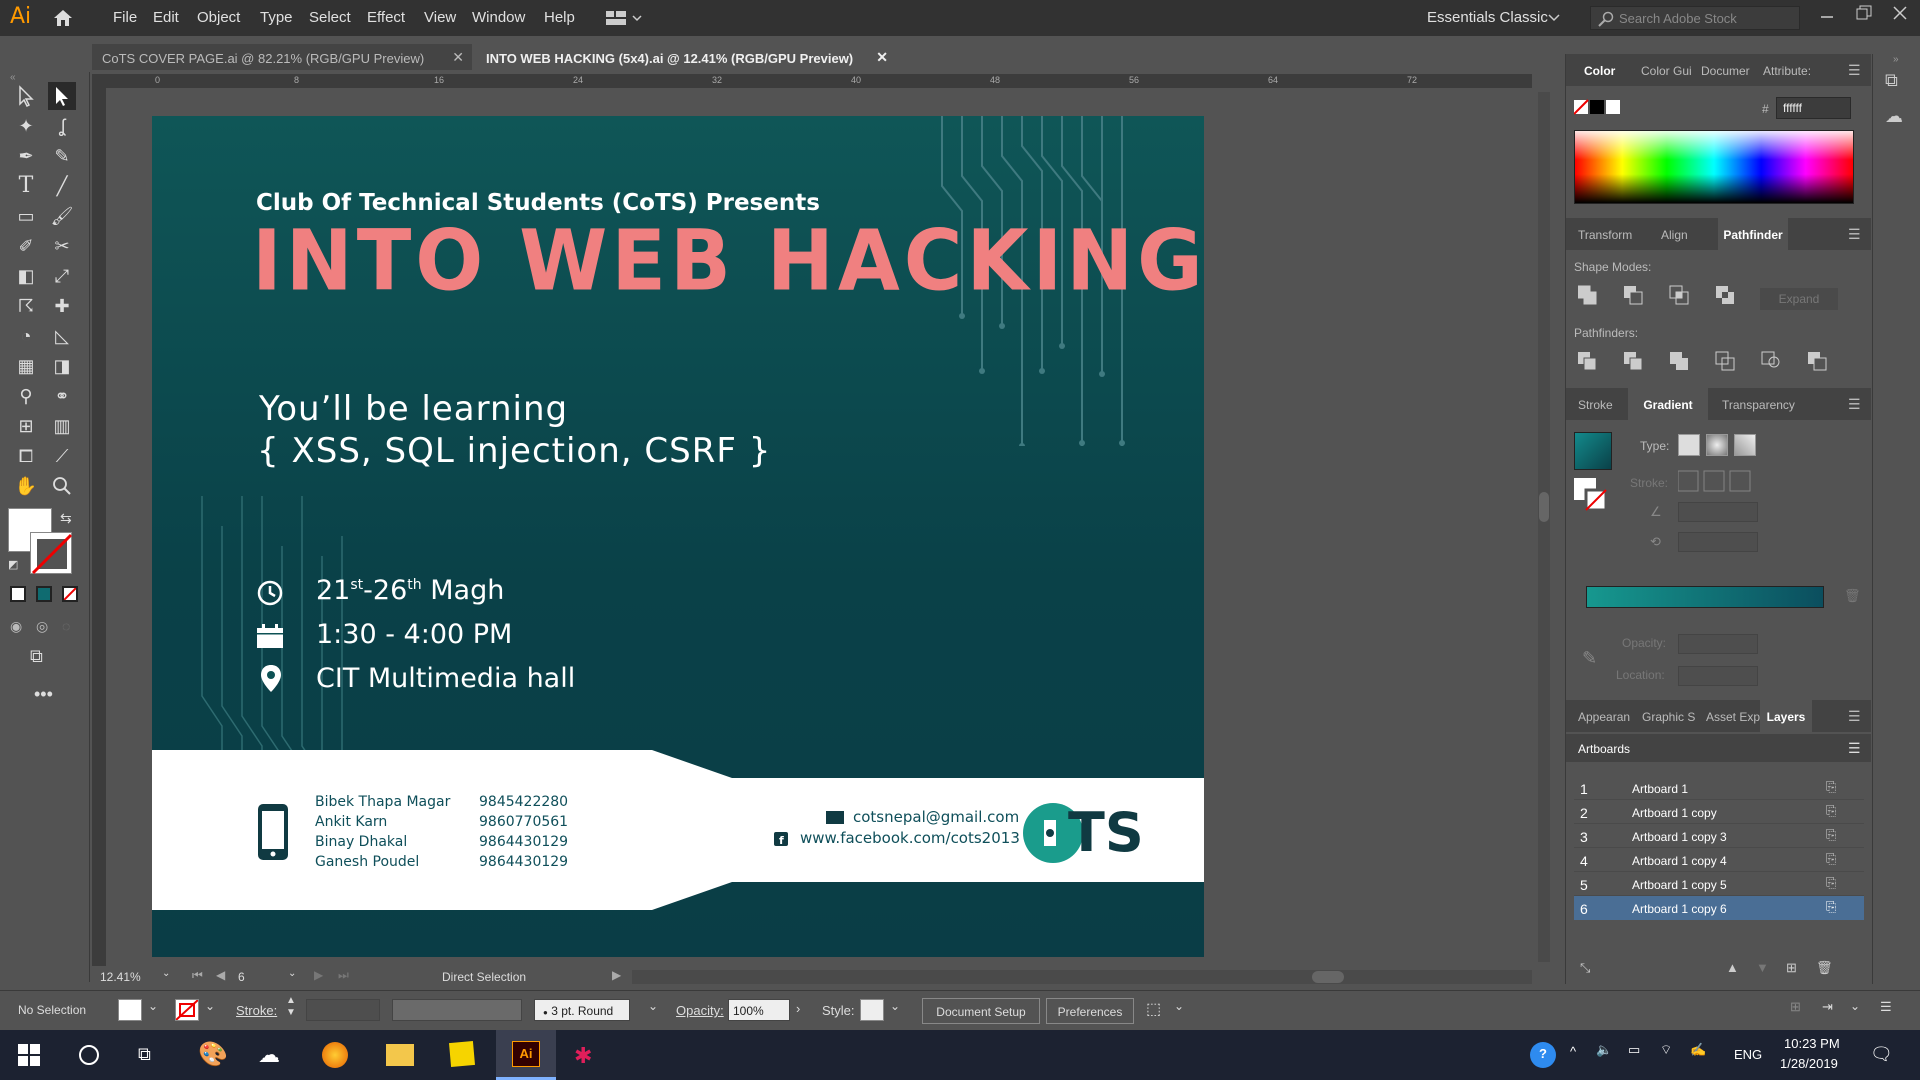 The height and width of the screenshot is (1080, 1920). What do you see at coordinates (1666, 1050) in the screenshot?
I see `wifi-icon: ⌔` at bounding box center [1666, 1050].